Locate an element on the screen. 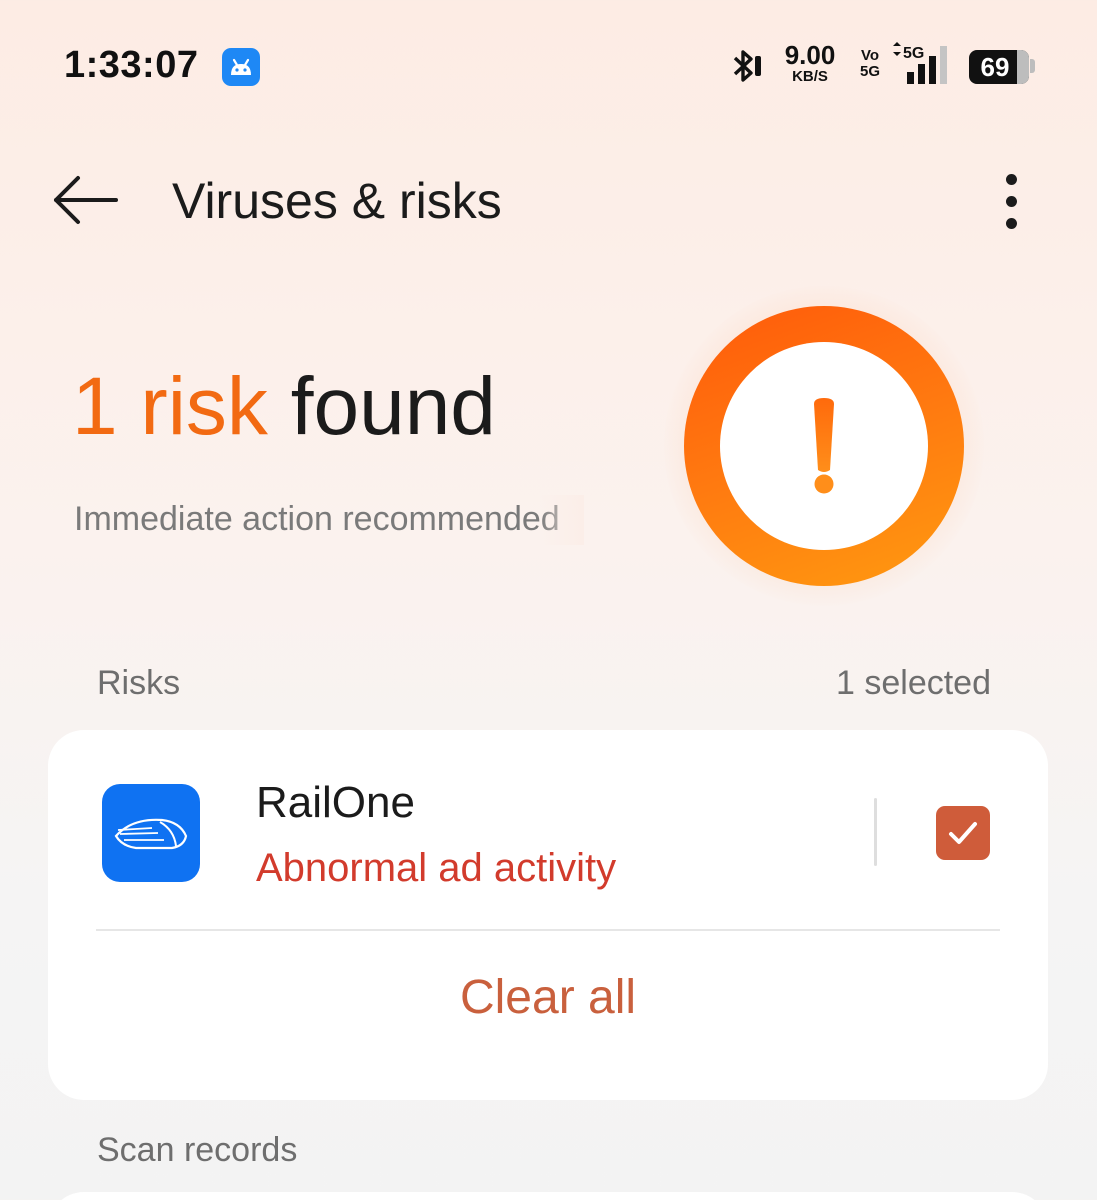 The width and height of the screenshot is (1097, 1200). exclamation-icon is located at coordinates (824, 446).